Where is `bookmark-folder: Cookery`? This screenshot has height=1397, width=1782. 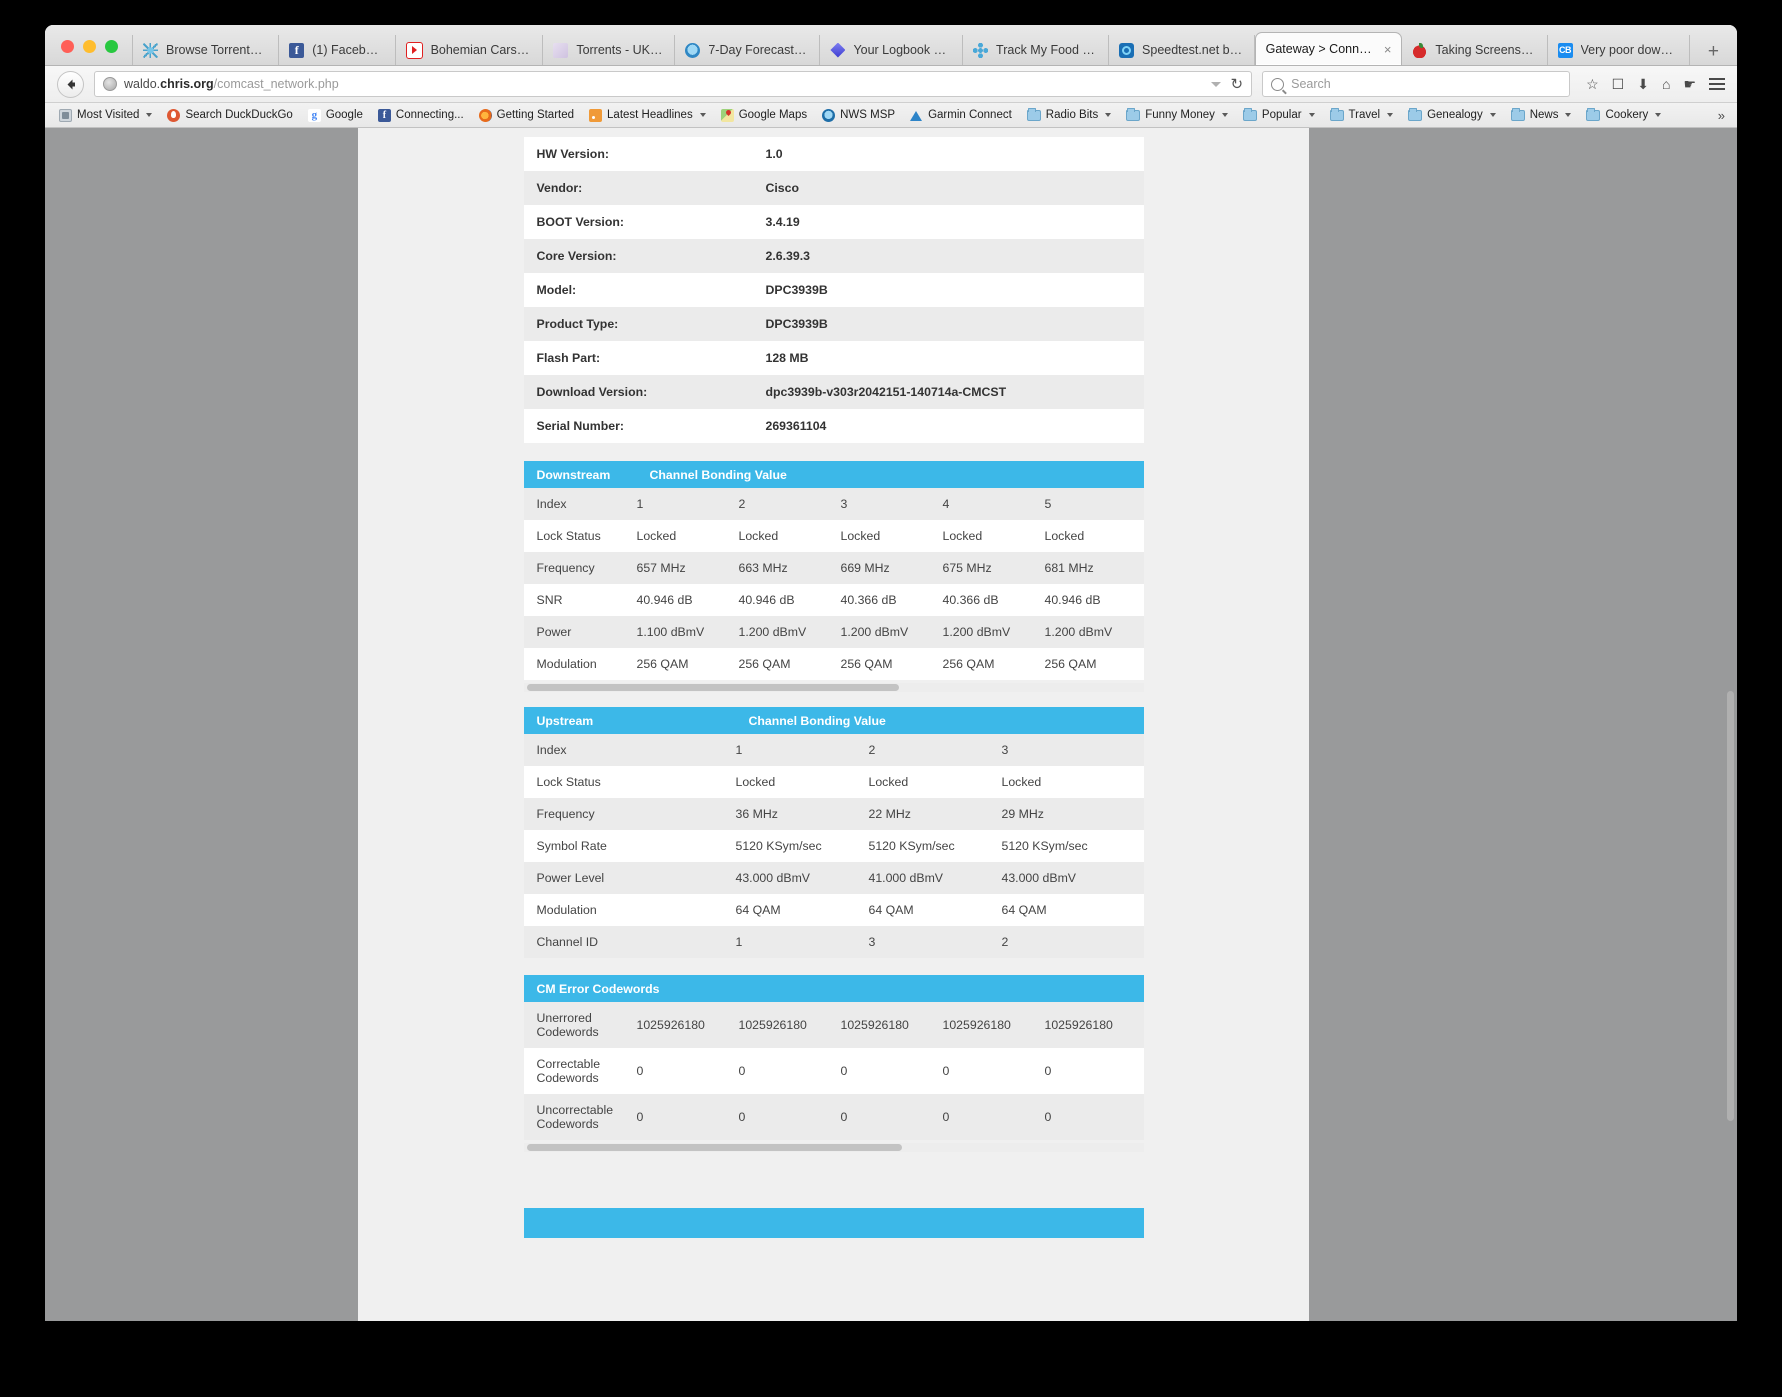 bookmark-folder: Cookery is located at coordinates (1623, 115).